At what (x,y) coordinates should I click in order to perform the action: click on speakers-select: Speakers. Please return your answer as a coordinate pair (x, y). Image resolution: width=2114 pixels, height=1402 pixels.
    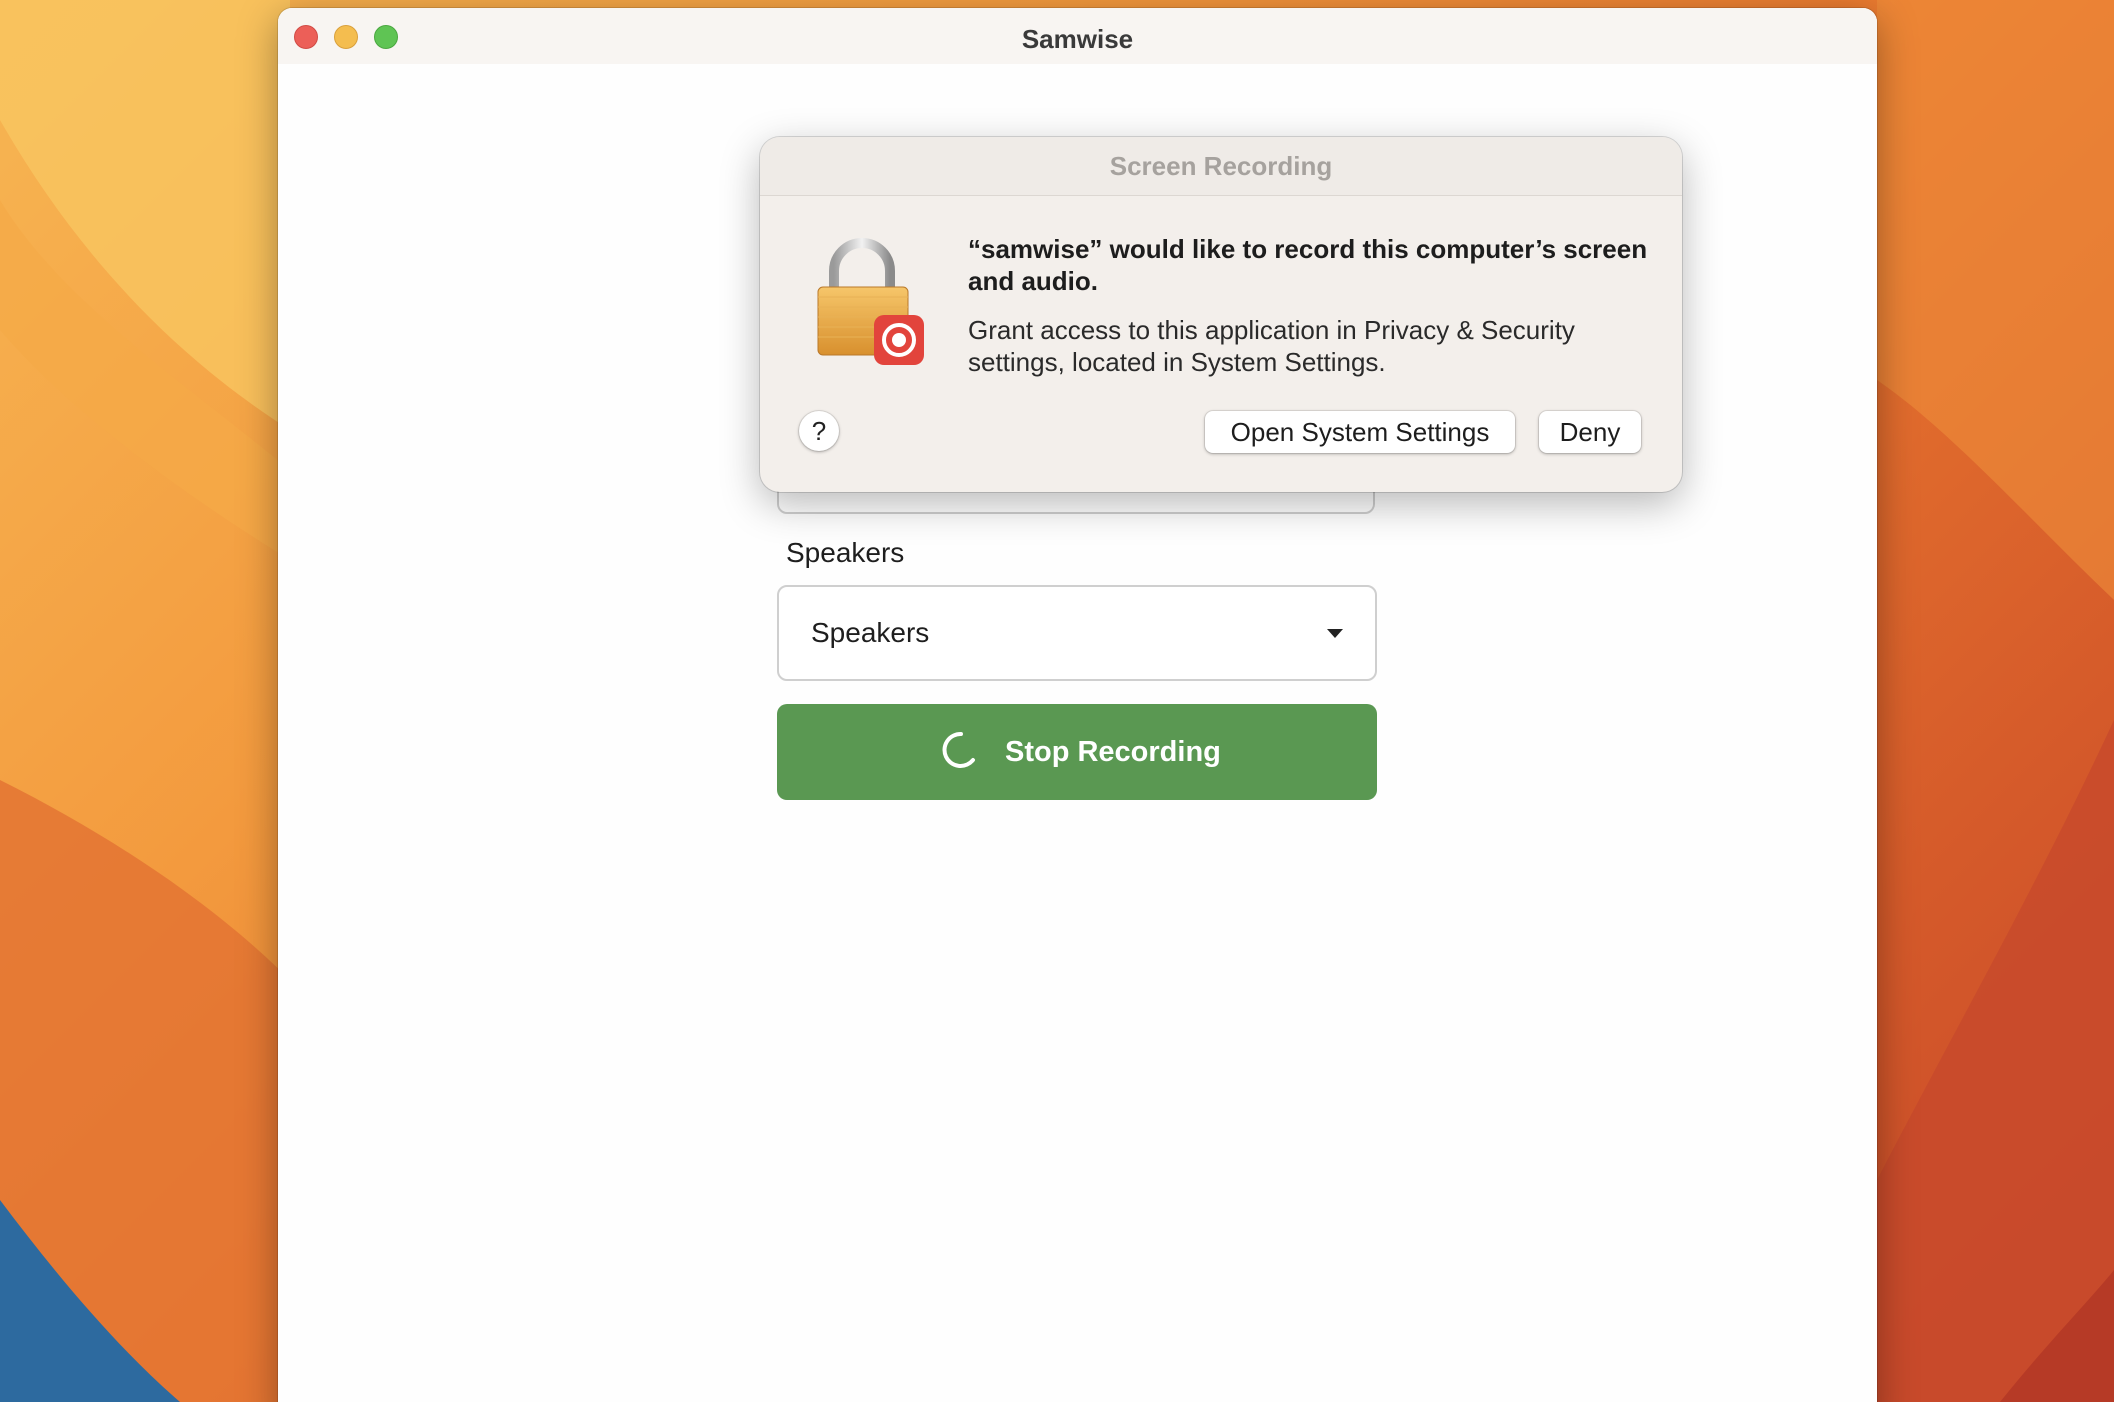
    Looking at the image, I should click on (1077, 633).